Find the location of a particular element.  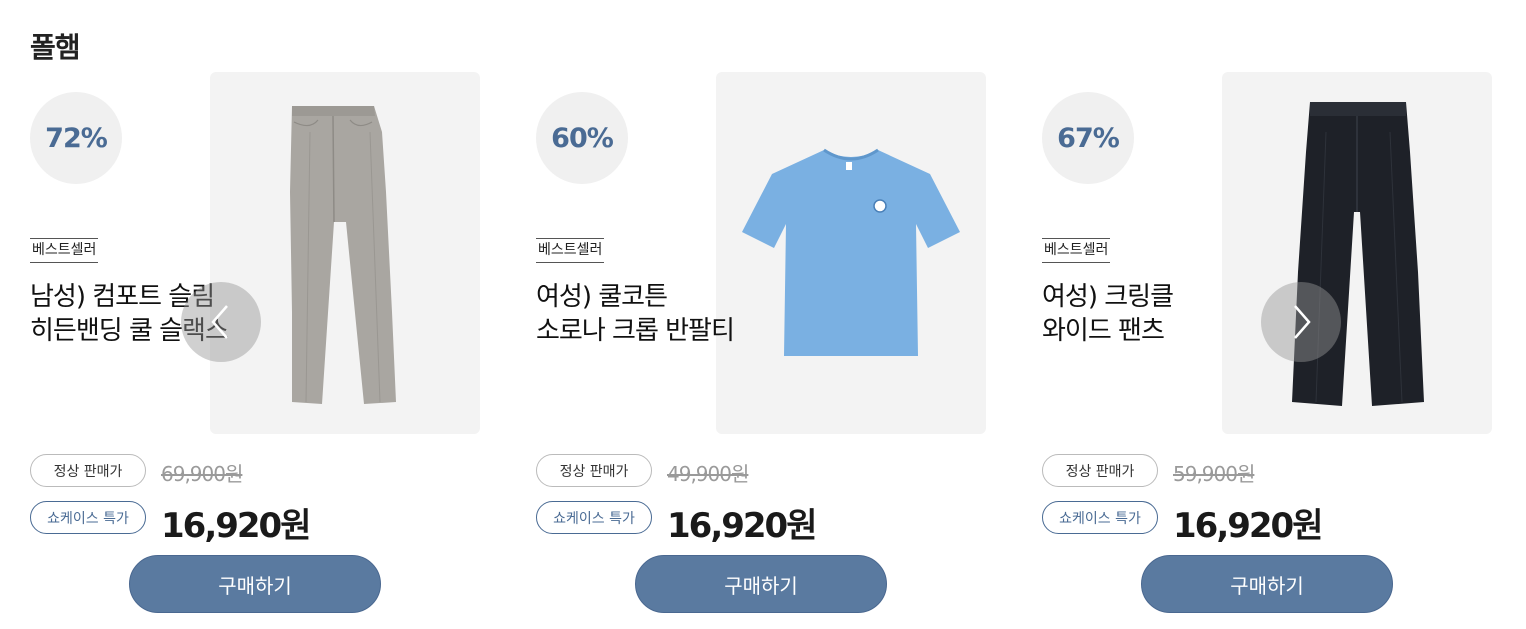

discount-rate: 60% is located at coordinates (582, 138).